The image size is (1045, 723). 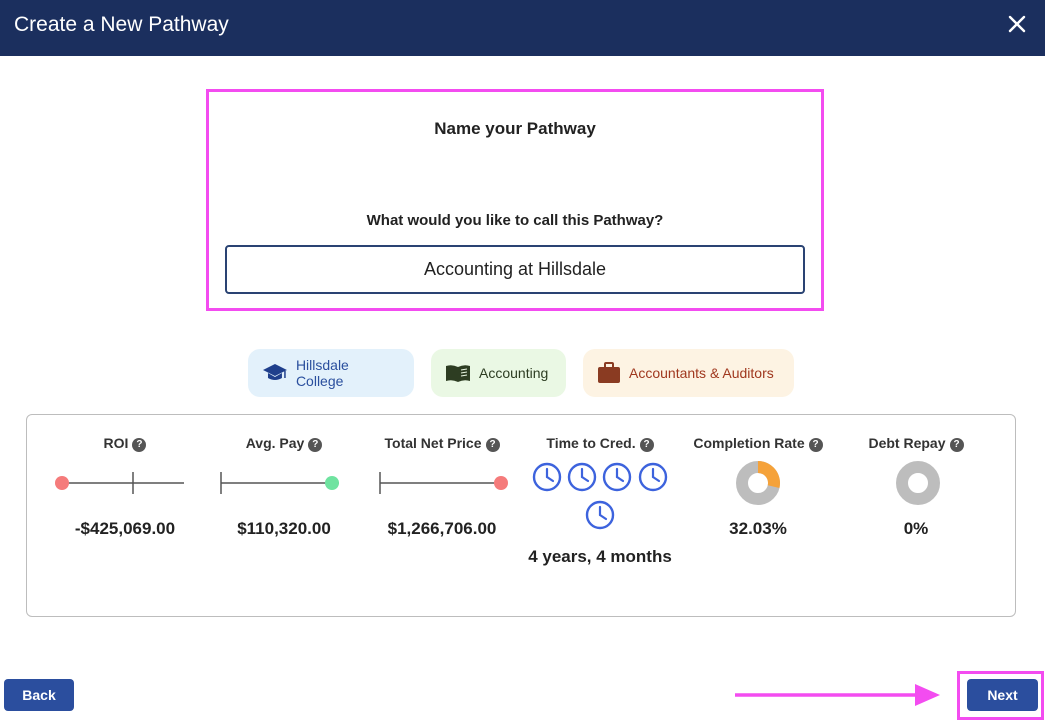 I want to click on major-tag-label: Accounting, so click(x=514, y=373).